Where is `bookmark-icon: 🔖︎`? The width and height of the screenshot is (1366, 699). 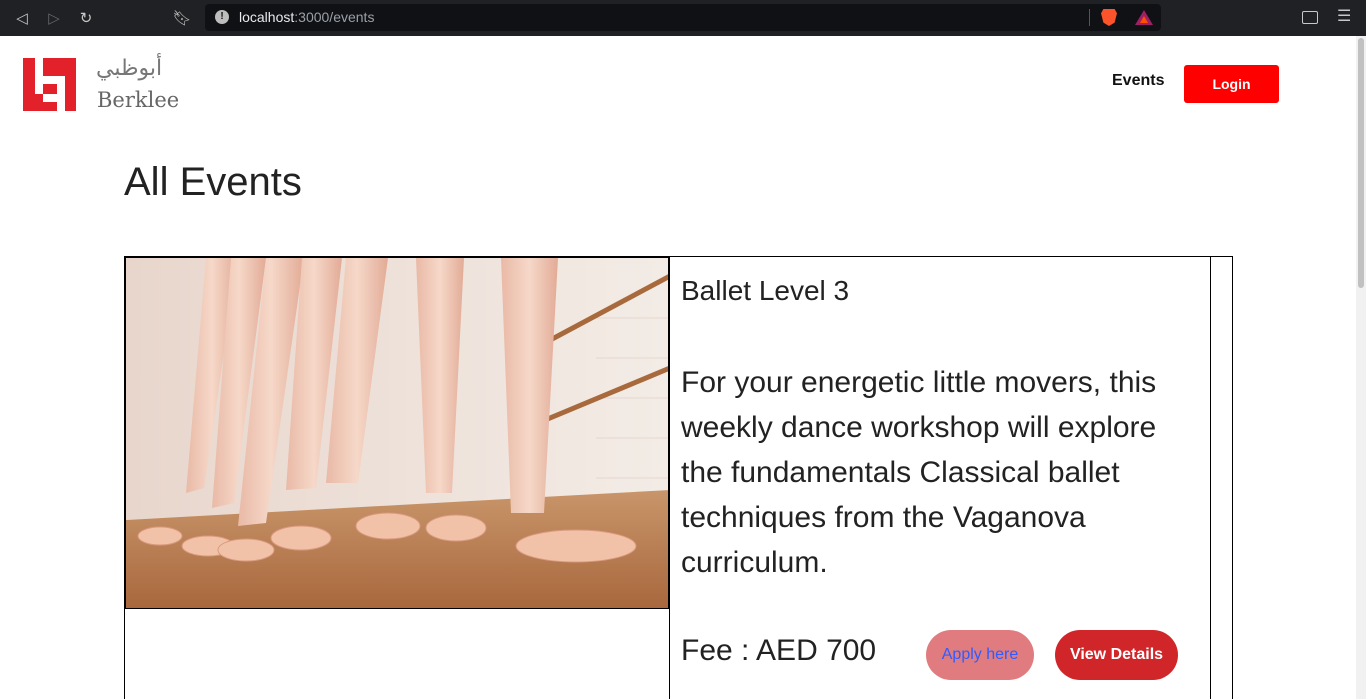
bookmark-icon: 🔖︎ is located at coordinates (182, 18).